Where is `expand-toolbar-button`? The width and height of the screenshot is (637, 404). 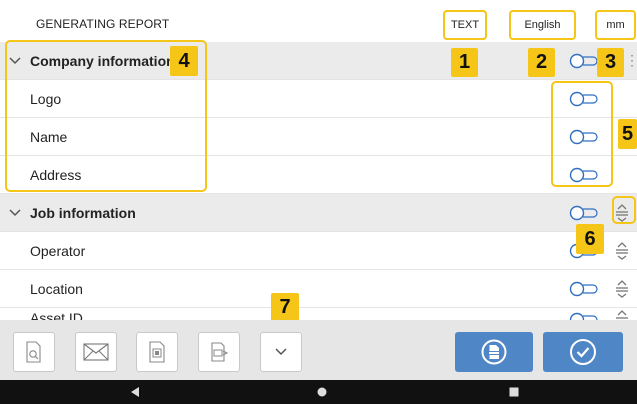
expand-toolbar-button is located at coordinates (281, 352).